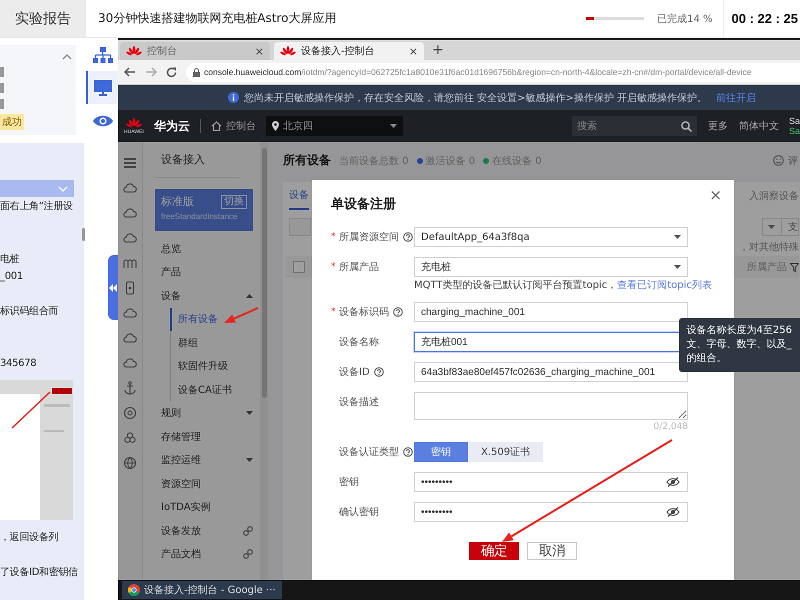 Image resolution: width=800 pixels, height=600 pixels. What do you see at coordinates (172, 126) in the screenshot?
I see `brand-name: 华为云` at bounding box center [172, 126].